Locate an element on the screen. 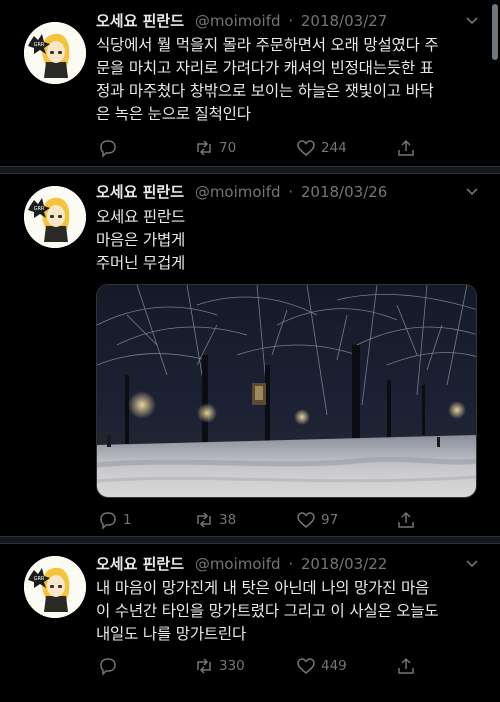  like-count: 244 is located at coordinates (334, 148).